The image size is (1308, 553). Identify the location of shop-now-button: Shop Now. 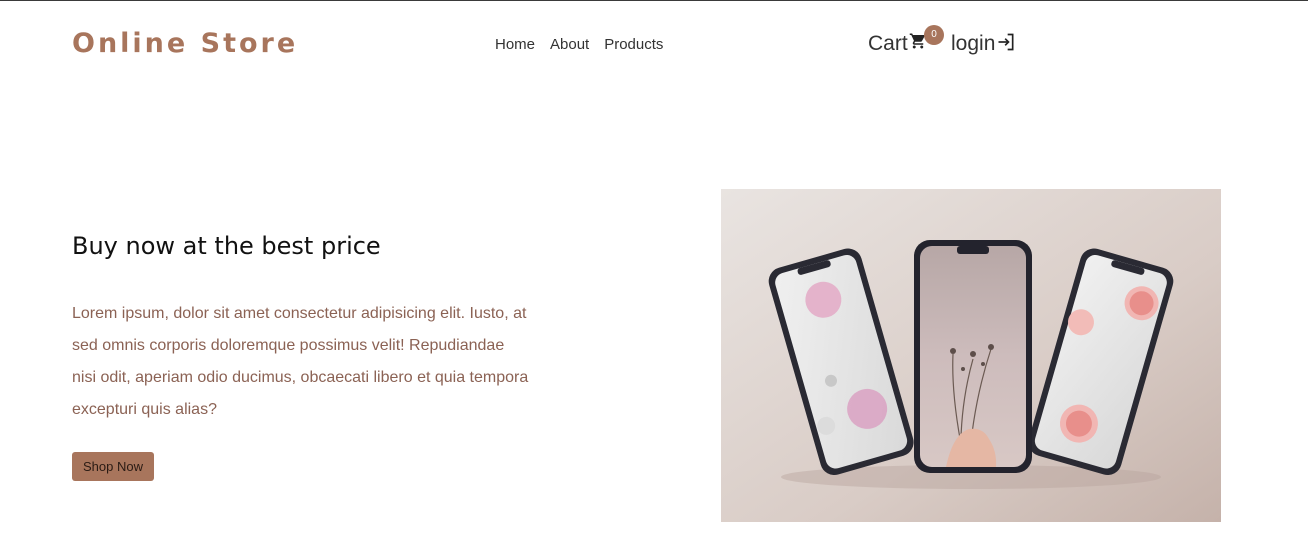
(113, 466).